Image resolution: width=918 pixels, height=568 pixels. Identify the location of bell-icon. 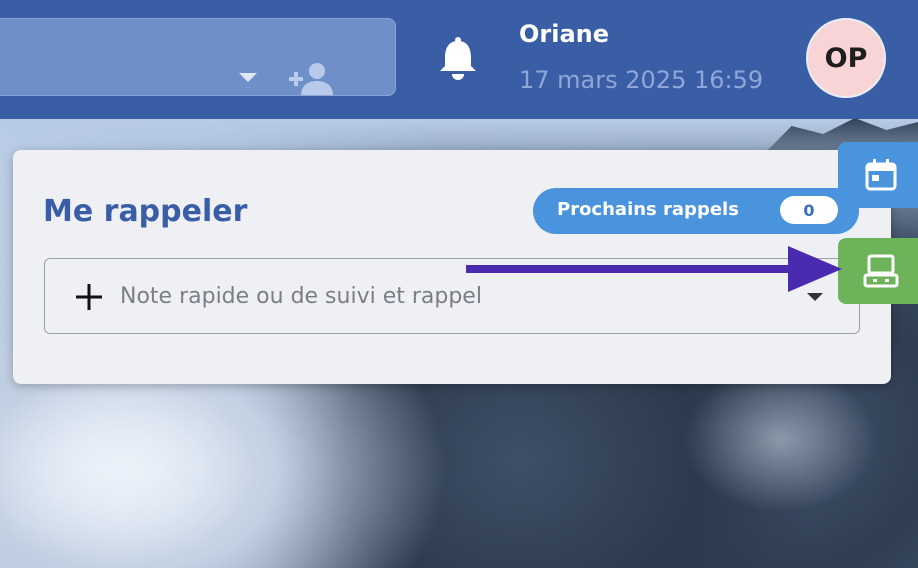
(458, 58).